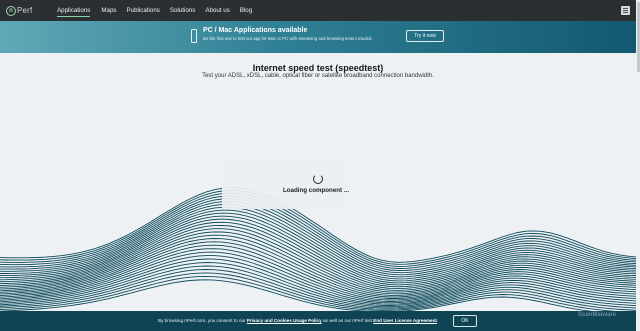 The width and height of the screenshot is (640, 331). What do you see at coordinates (284, 320) in the screenshot?
I see `privacy-policy-link: Privacy and Cookies Usage Policy` at bounding box center [284, 320].